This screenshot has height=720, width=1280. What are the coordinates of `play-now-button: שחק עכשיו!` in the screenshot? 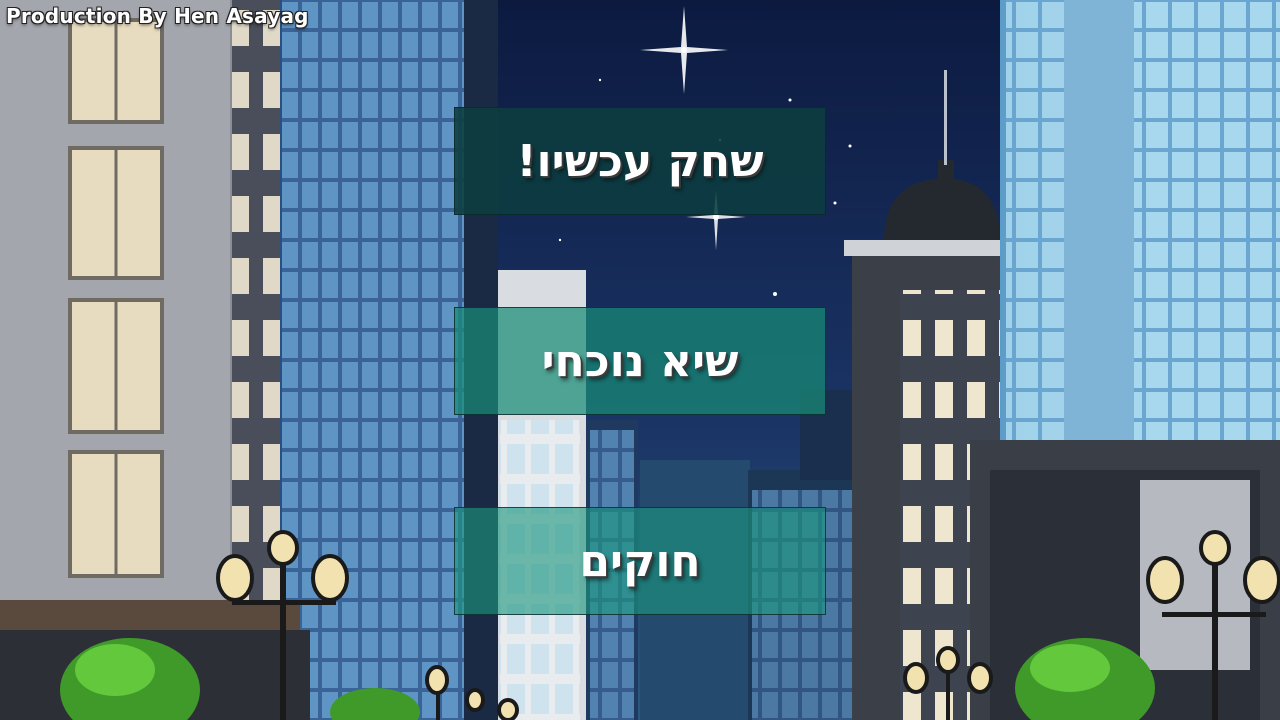 It's located at (640, 161).